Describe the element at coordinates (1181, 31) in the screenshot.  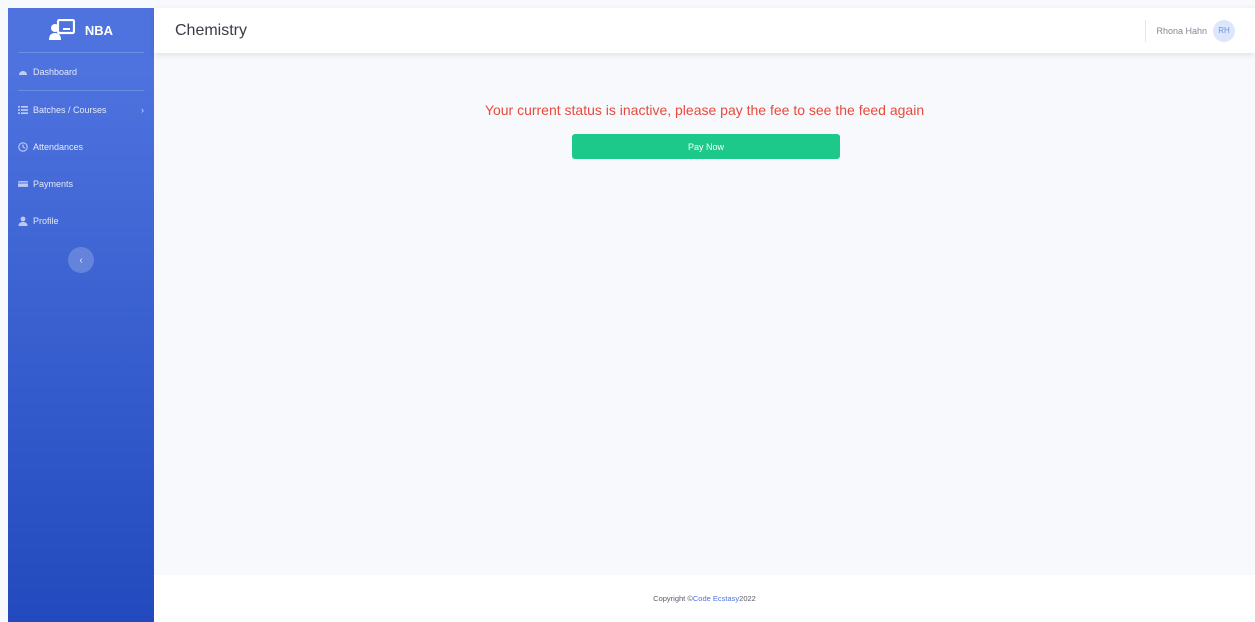
I see `user-name: Rhona Hahn` at that location.